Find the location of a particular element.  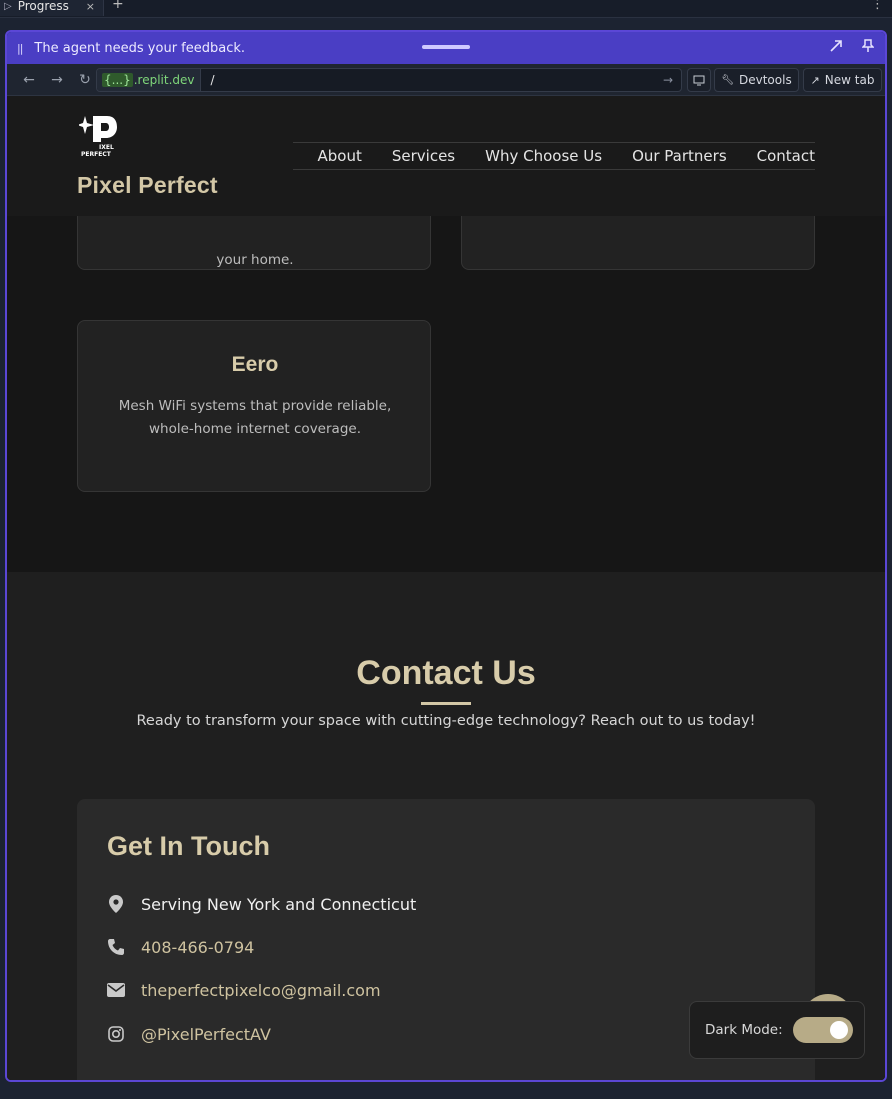

brand-name: Pixel Perfect is located at coordinates (147, 185).